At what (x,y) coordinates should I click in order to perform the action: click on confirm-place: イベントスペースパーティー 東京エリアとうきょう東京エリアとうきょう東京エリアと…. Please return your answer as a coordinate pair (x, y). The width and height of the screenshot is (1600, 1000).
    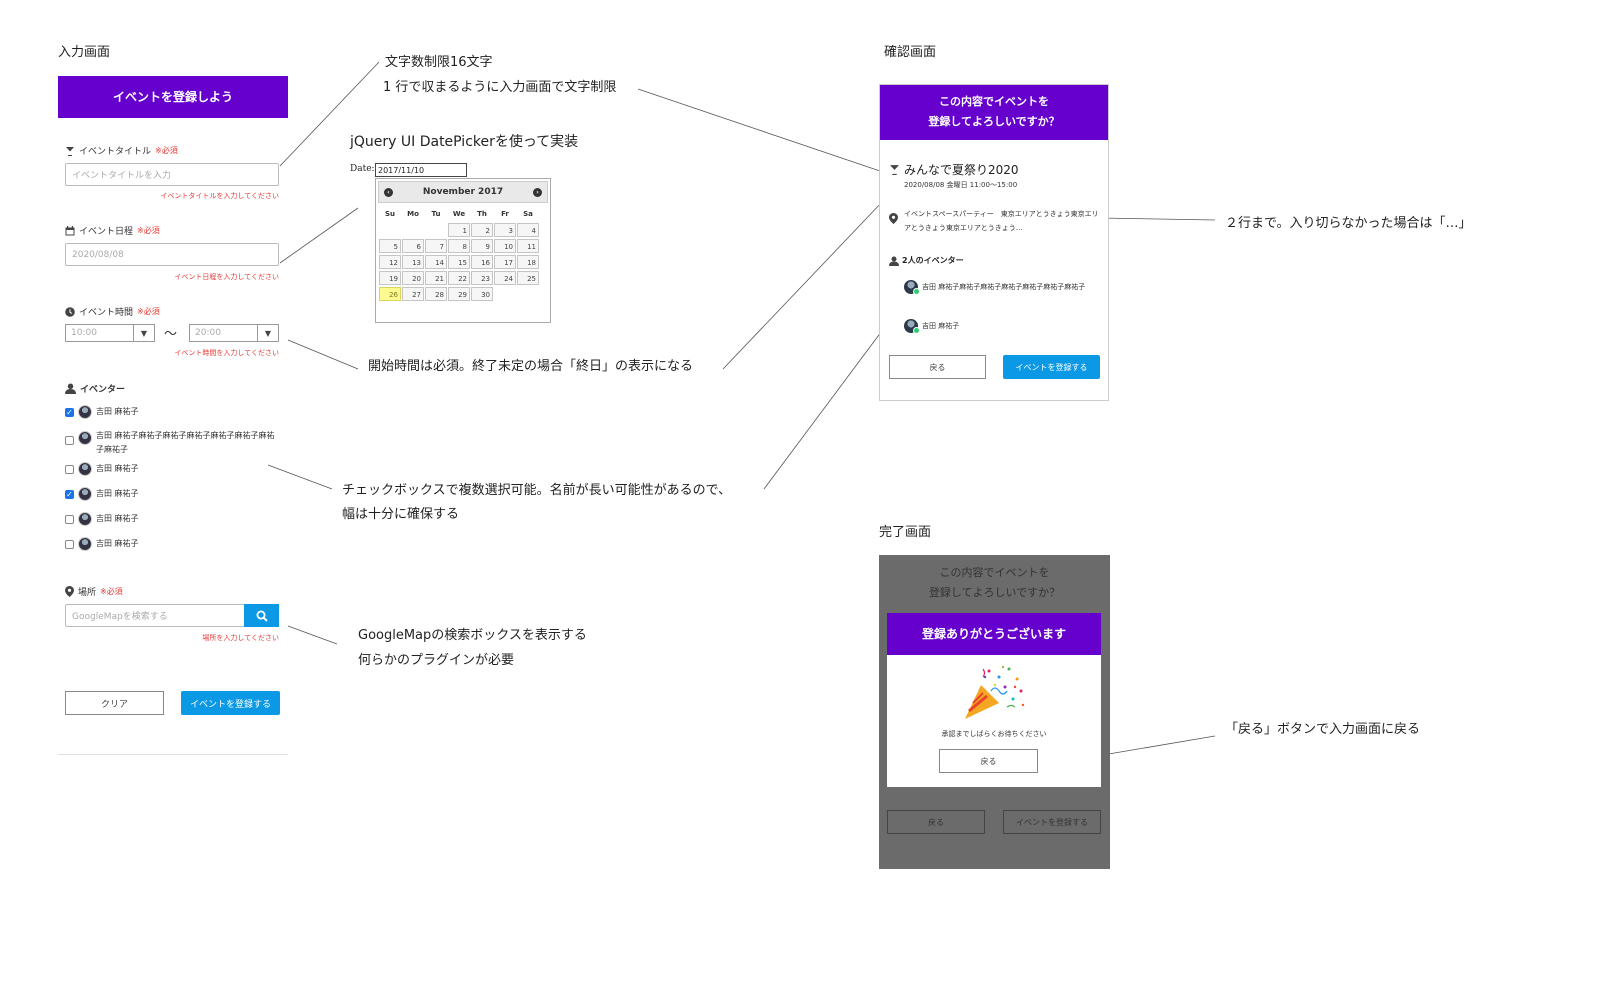
    Looking at the image, I should click on (1001, 221).